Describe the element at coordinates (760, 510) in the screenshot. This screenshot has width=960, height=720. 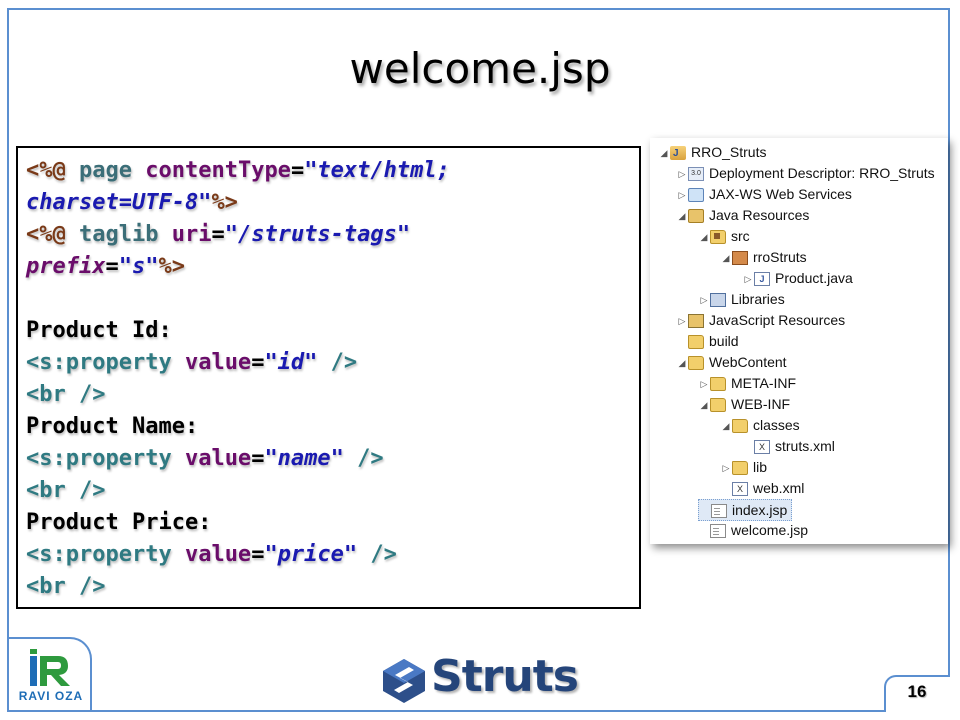
I see `tree-item-label: index.jsp` at that location.